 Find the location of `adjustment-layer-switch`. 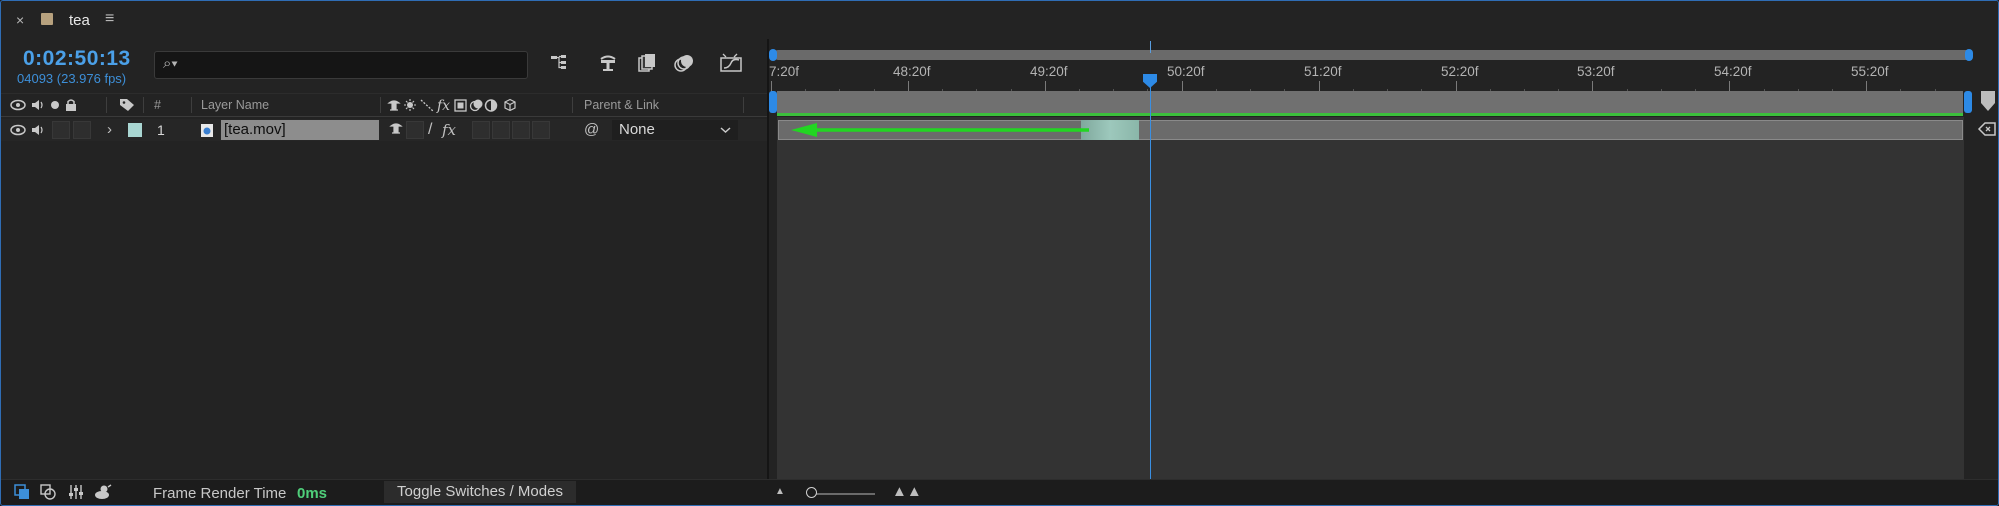

adjustment-layer-switch is located at coordinates (521, 130).